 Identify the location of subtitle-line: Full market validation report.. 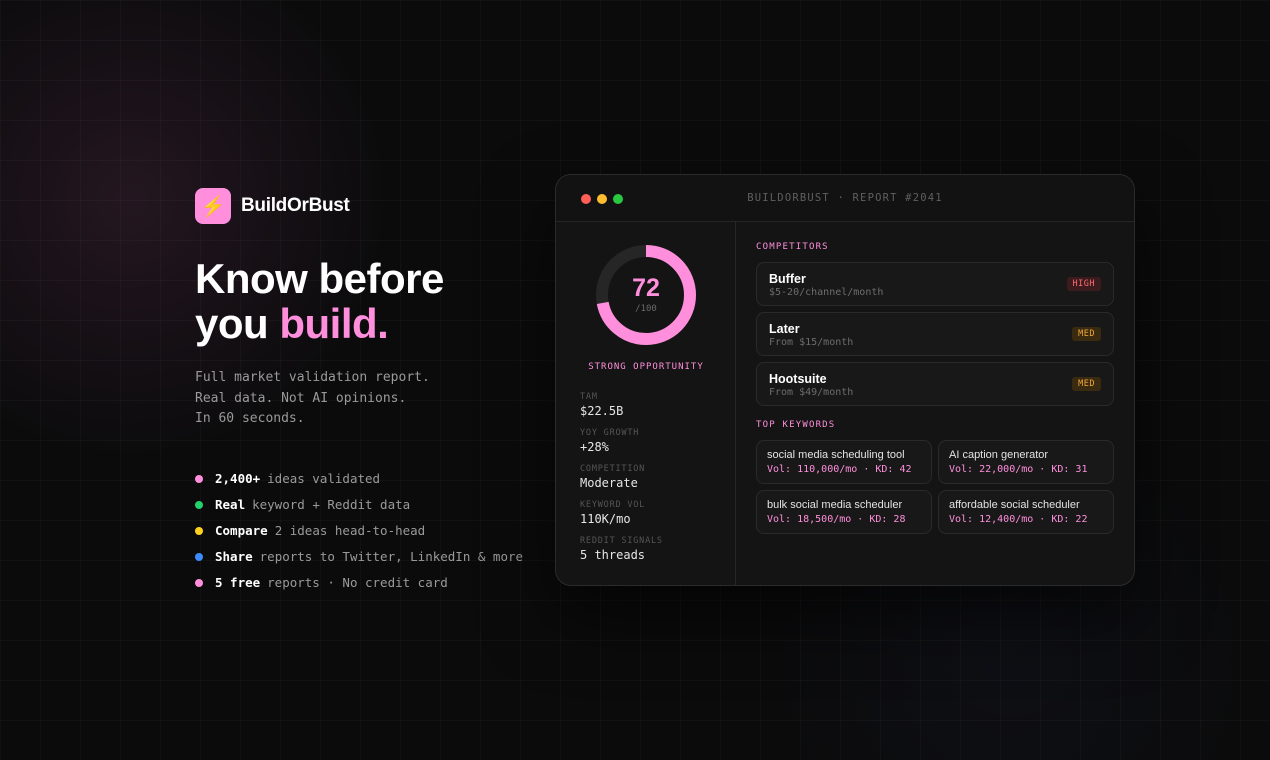
(312, 377).